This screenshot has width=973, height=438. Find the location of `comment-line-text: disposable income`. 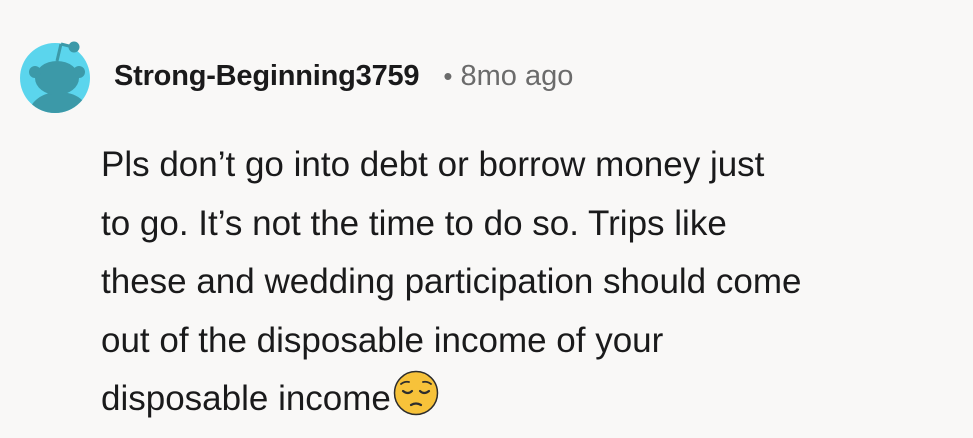

comment-line-text: disposable income is located at coordinates (246, 398).